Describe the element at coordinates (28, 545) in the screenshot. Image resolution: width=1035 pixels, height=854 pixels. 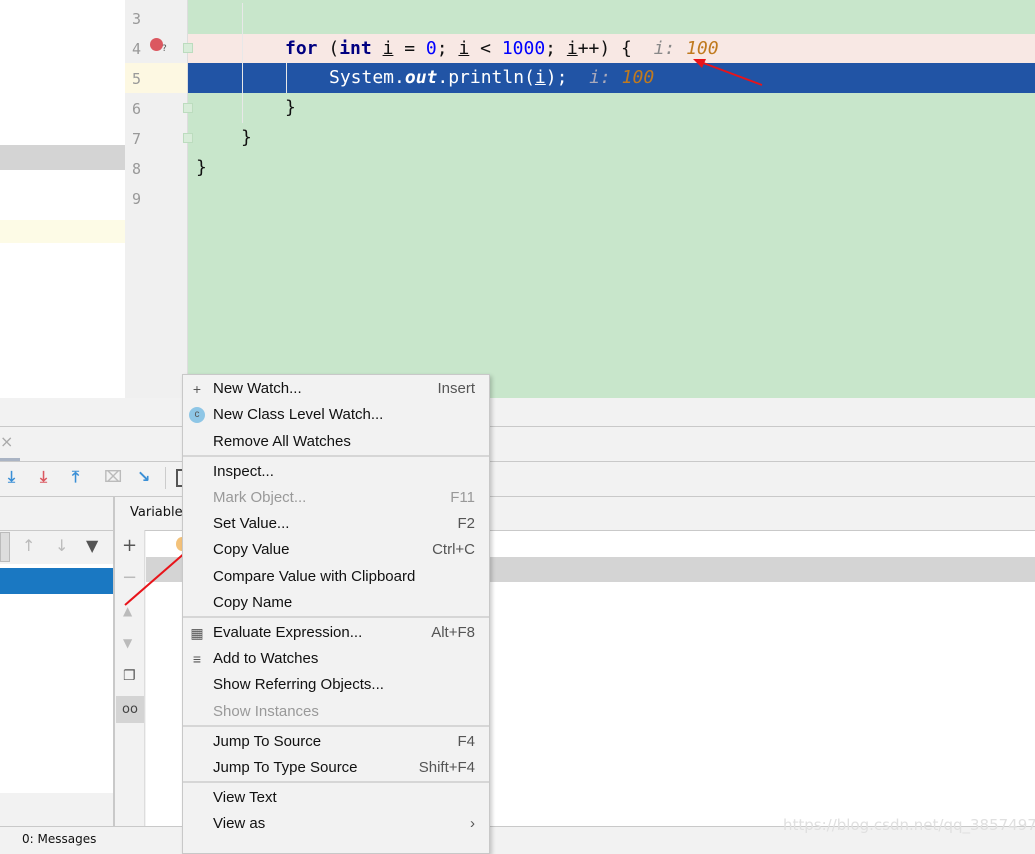
I see `previous-frame-icon: ↑` at that location.